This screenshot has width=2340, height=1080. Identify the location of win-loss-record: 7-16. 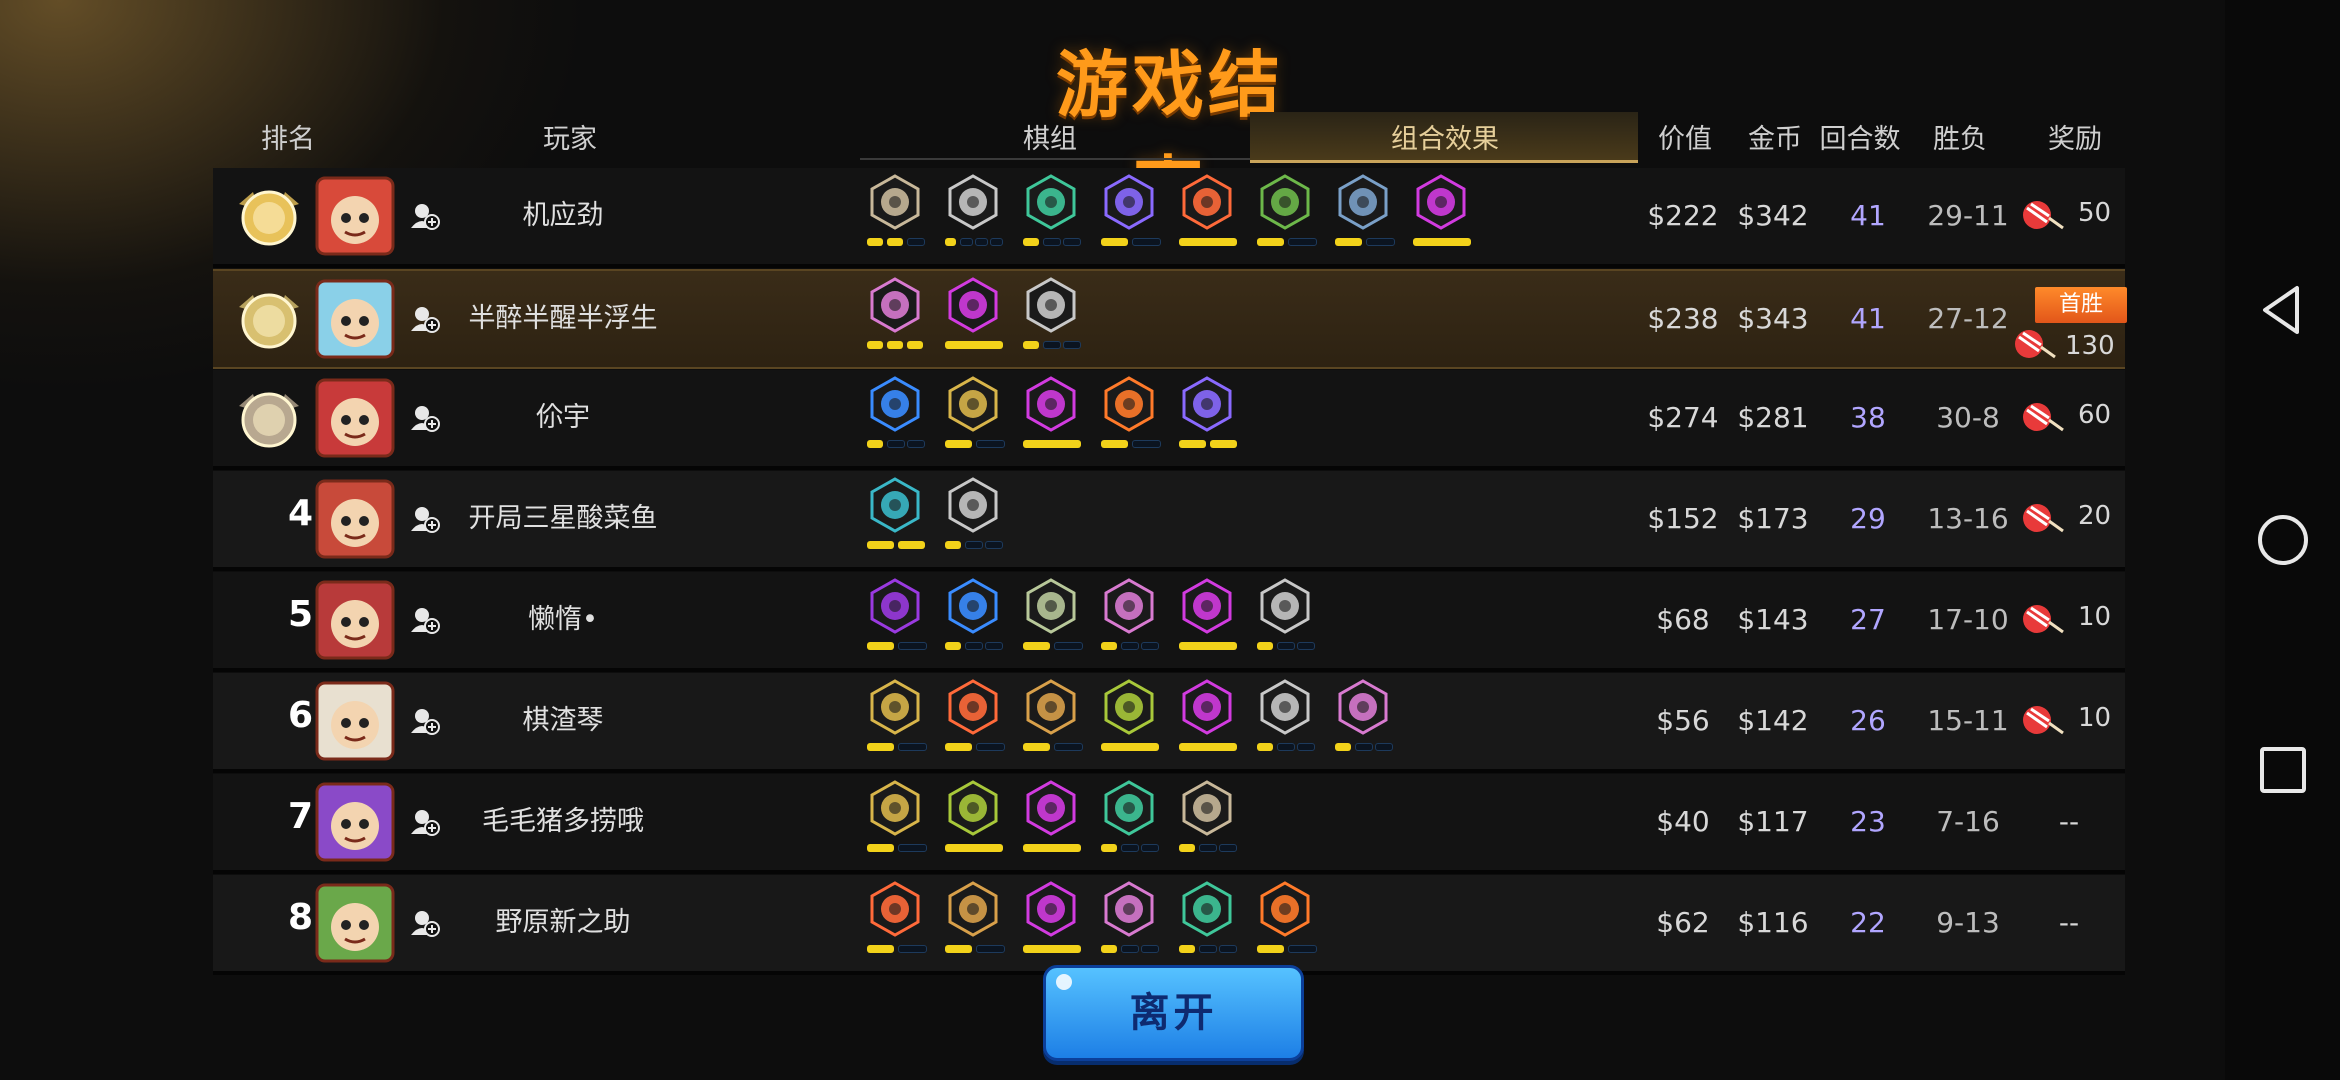
(1968, 821).